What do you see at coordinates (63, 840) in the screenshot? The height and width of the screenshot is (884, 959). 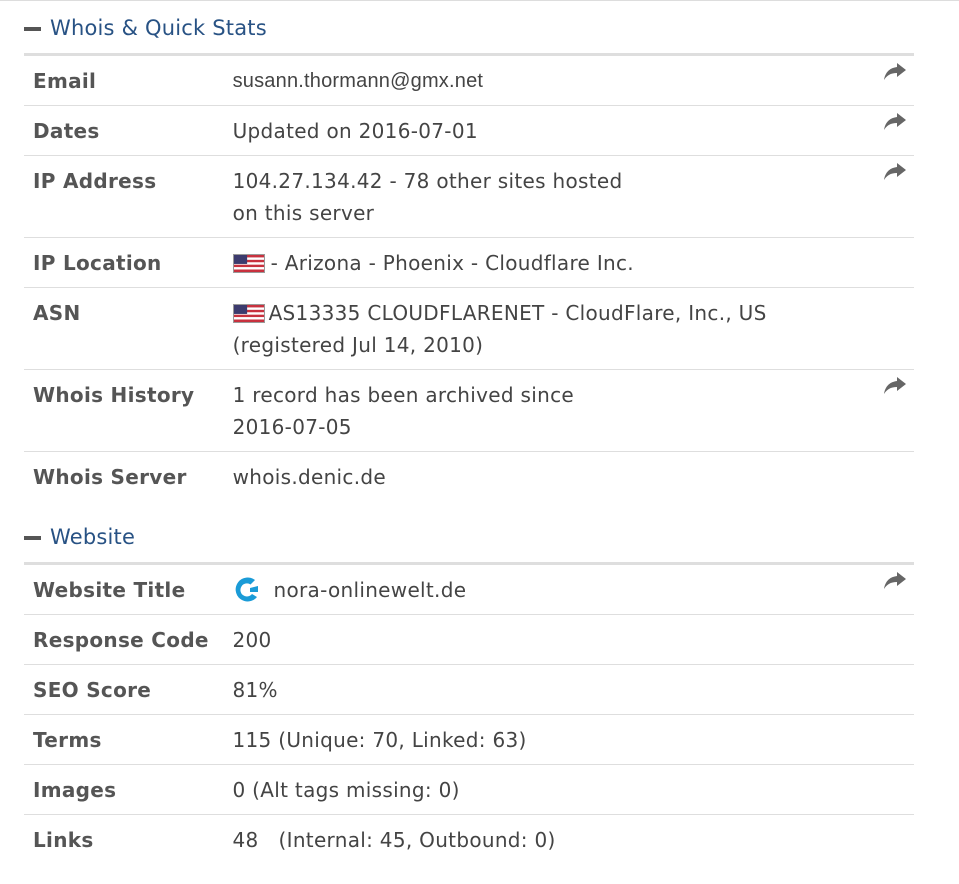 I see `row-label: Links` at bounding box center [63, 840].